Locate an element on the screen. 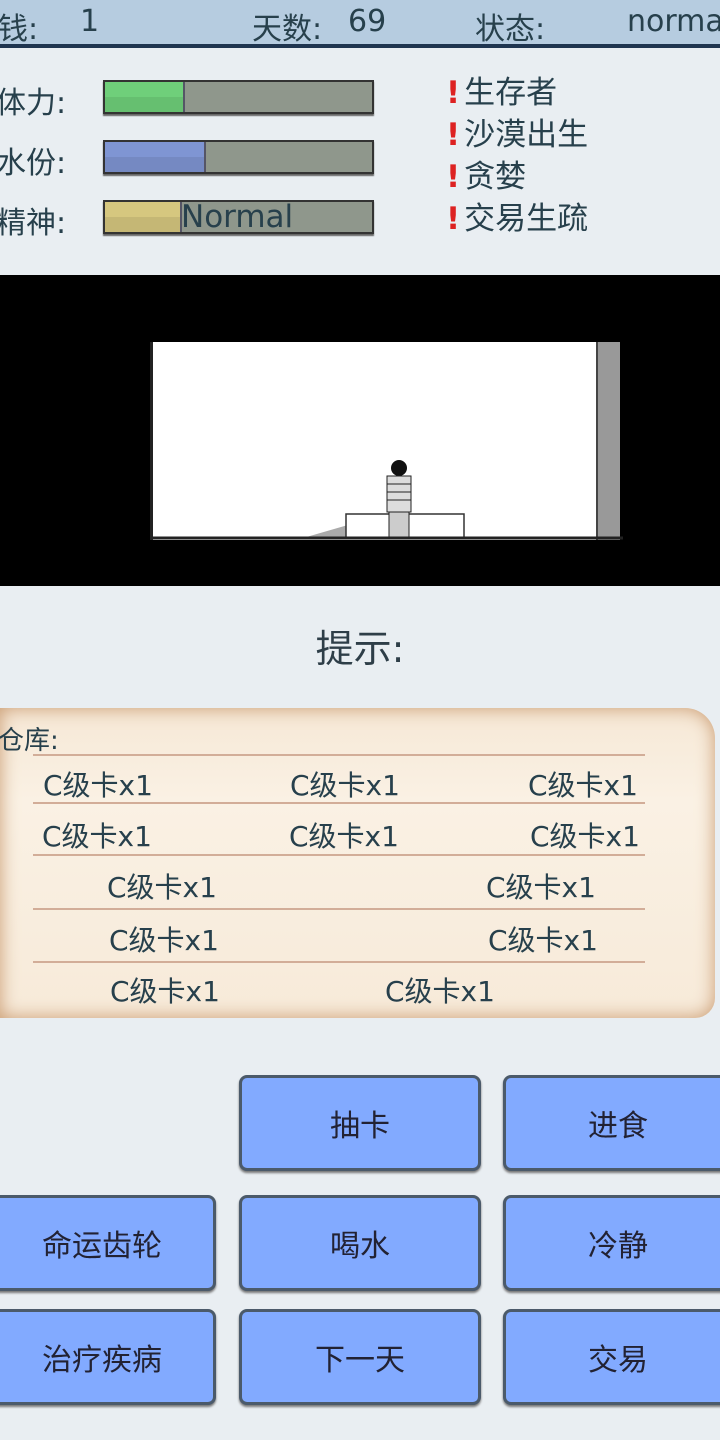 The height and width of the screenshot is (1440, 720). room is located at coordinates (386, 441).